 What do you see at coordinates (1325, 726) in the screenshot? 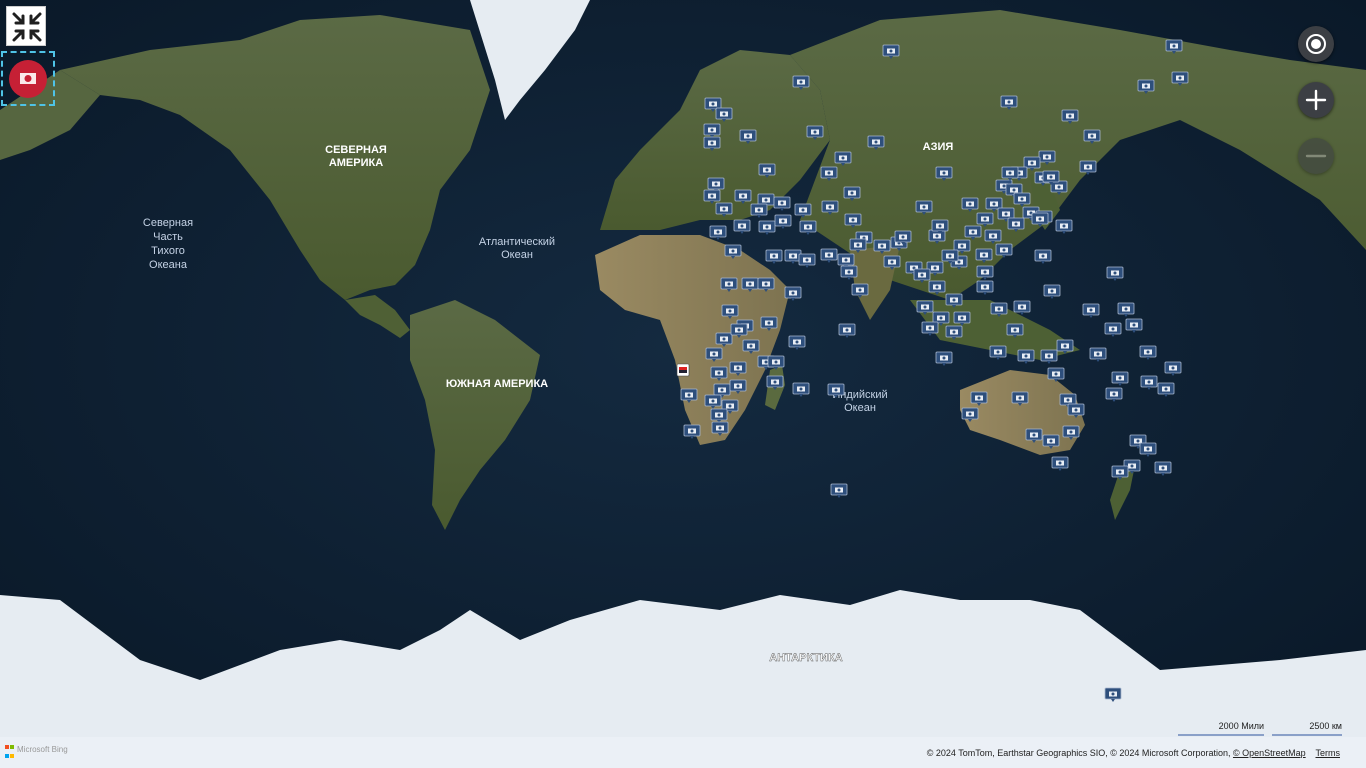
I see `scale-km-label: 2500 км` at bounding box center [1325, 726].